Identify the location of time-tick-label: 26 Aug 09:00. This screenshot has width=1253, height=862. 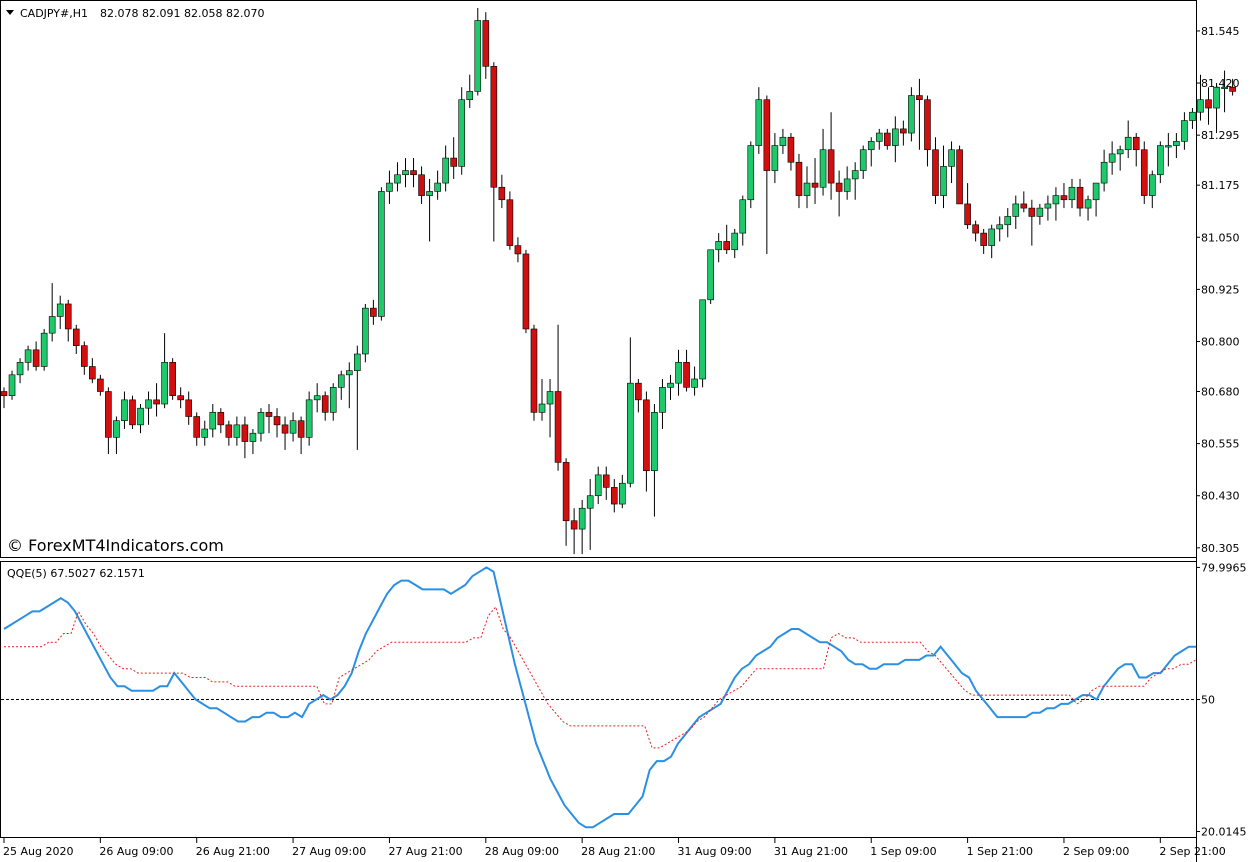
(136, 851).